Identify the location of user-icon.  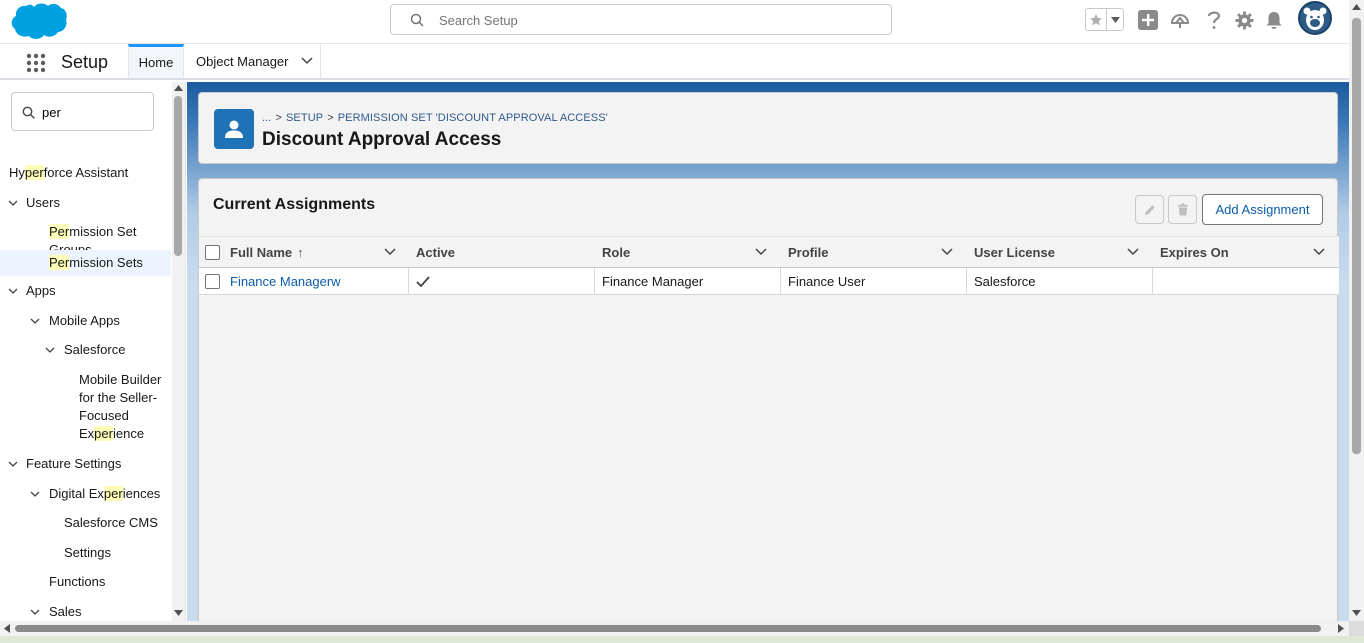
(234, 129).